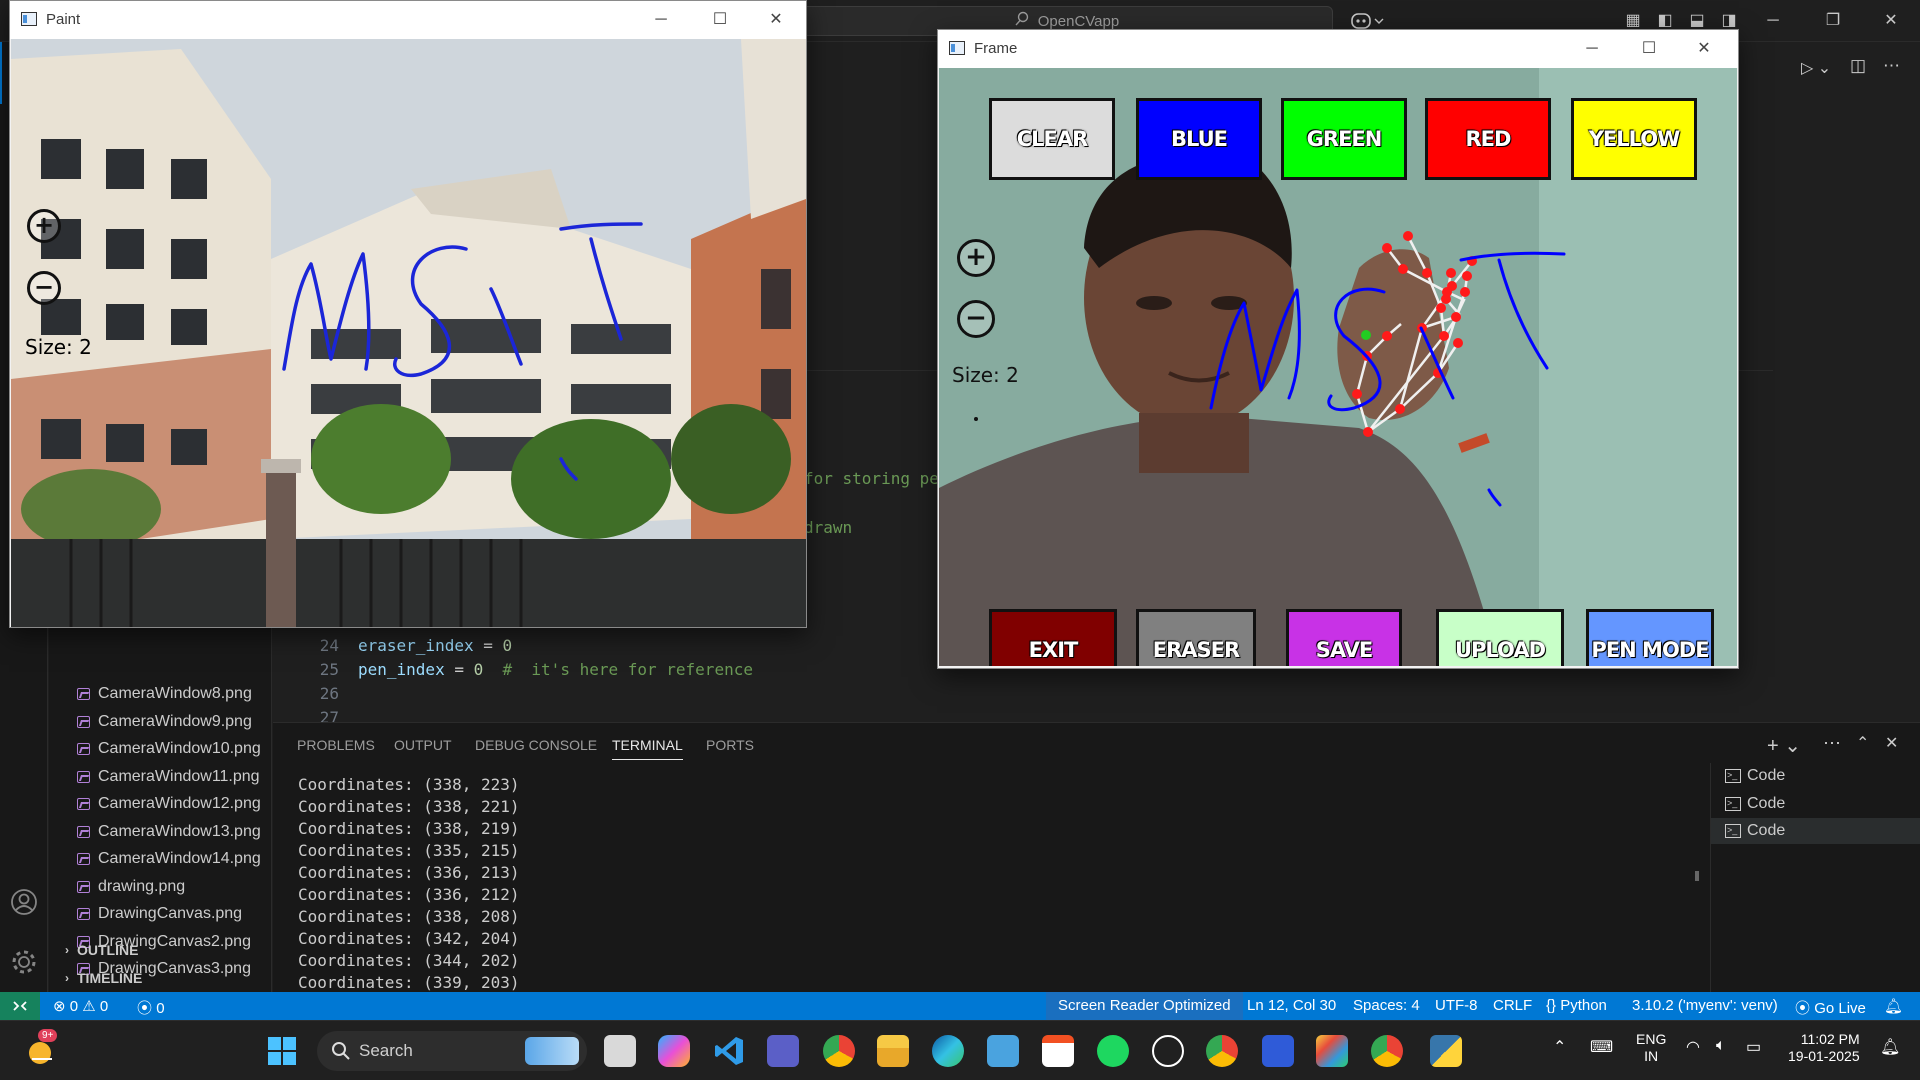  Describe the element at coordinates (893, 1051) in the screenshot. I see `file-explorer-icon` at that location.